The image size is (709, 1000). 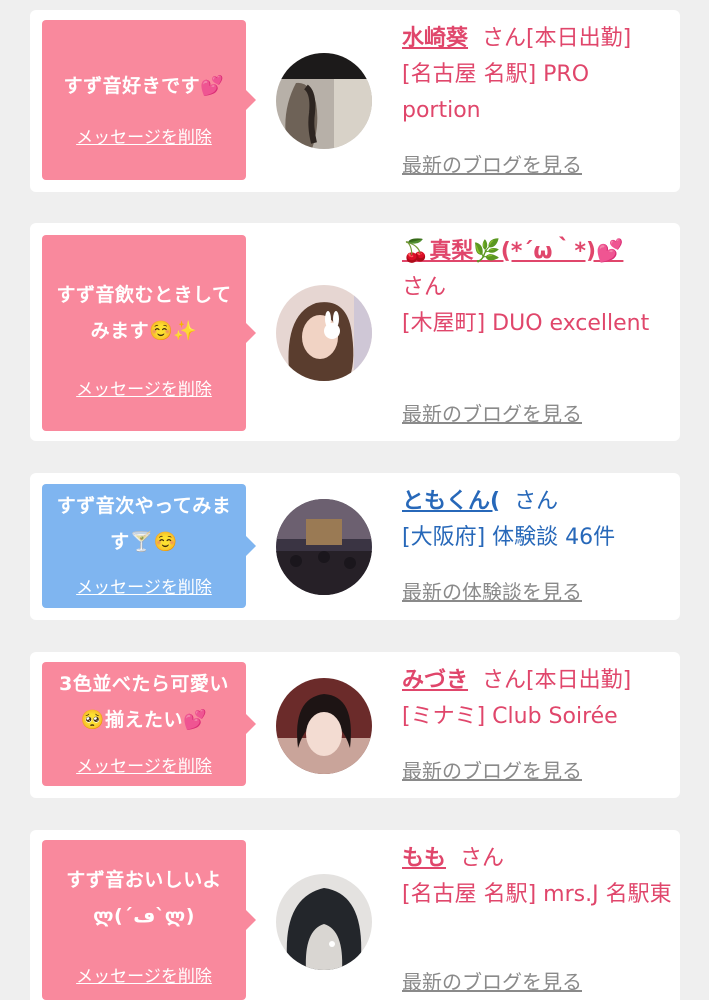 What do you see at coordinates (144, 524) in the screenshot?
I see `message-text: すず音次やってみます🍸☺️` at bounding box center [144, 524].